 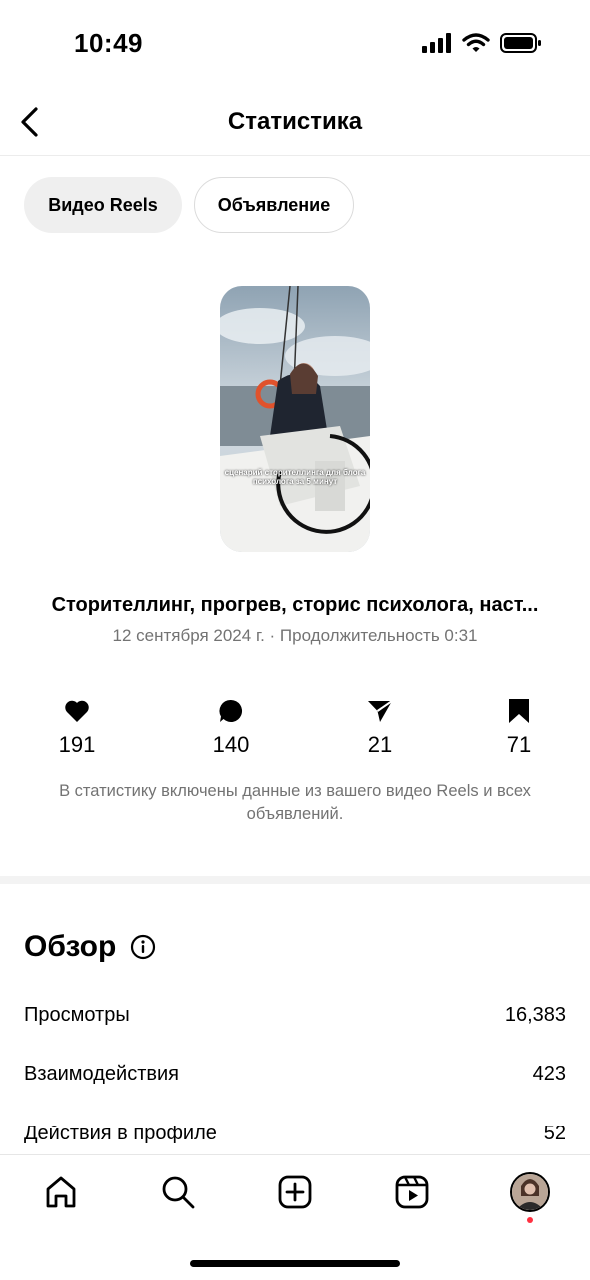 I want to click on overview-header: Обзор, so click(x=90, y=947).